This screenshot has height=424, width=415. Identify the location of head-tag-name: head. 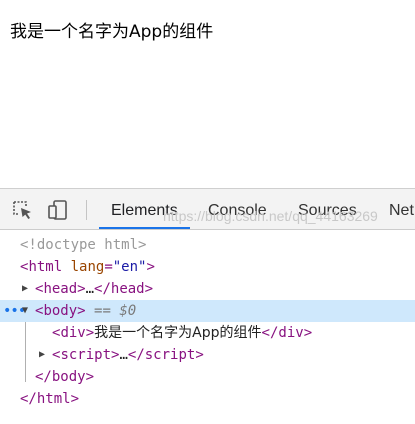
(60, 289).